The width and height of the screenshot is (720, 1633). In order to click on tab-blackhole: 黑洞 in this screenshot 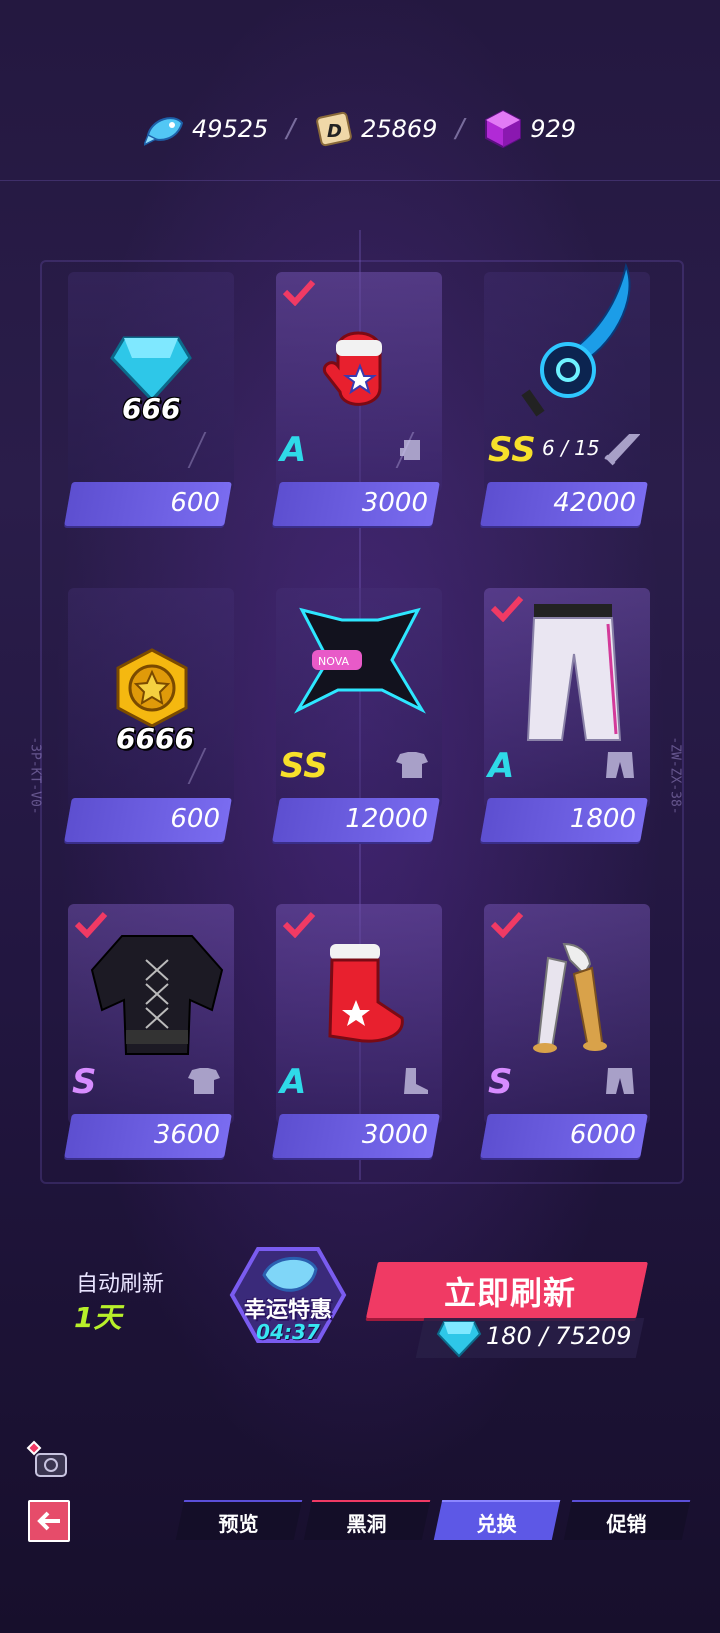, I will do `click(367, 1520)`.